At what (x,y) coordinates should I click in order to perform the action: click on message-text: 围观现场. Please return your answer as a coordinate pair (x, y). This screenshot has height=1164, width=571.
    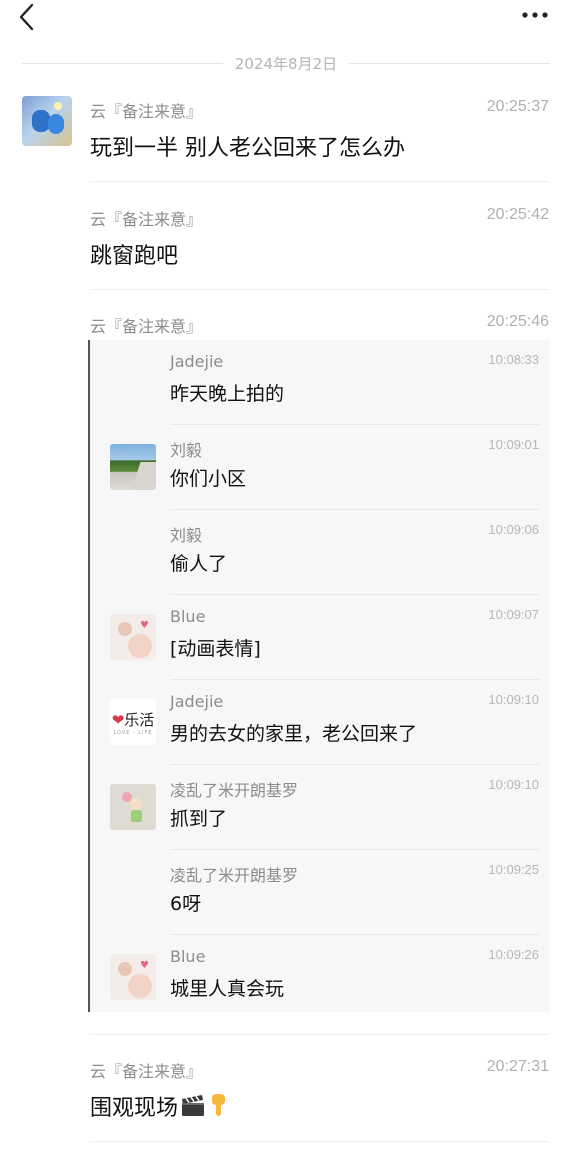
    Looking at the image, I should click on (160, 1106).